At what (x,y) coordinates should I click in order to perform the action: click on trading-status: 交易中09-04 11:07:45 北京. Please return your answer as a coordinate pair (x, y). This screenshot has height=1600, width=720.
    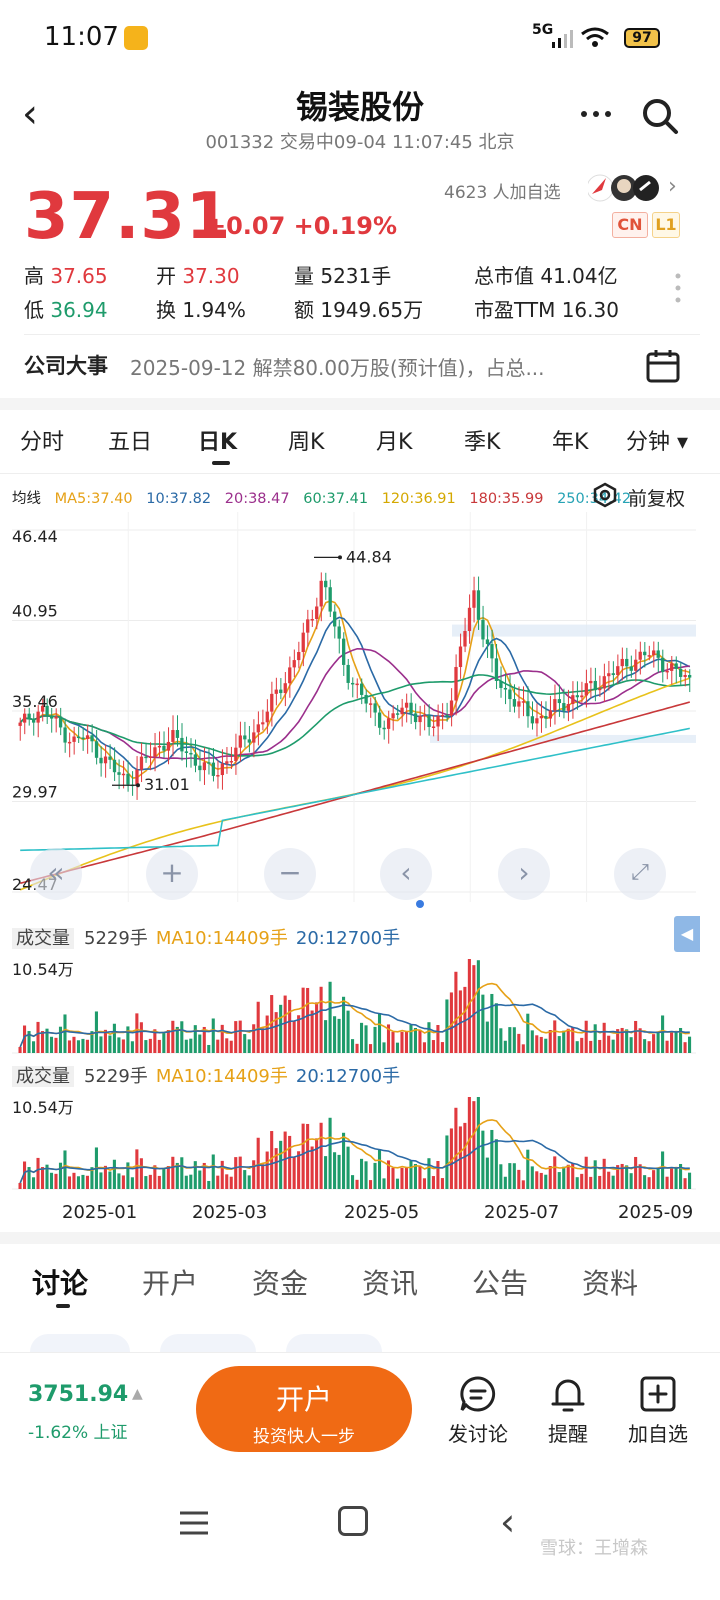
    Looking at the image, I should click on (397, 142).